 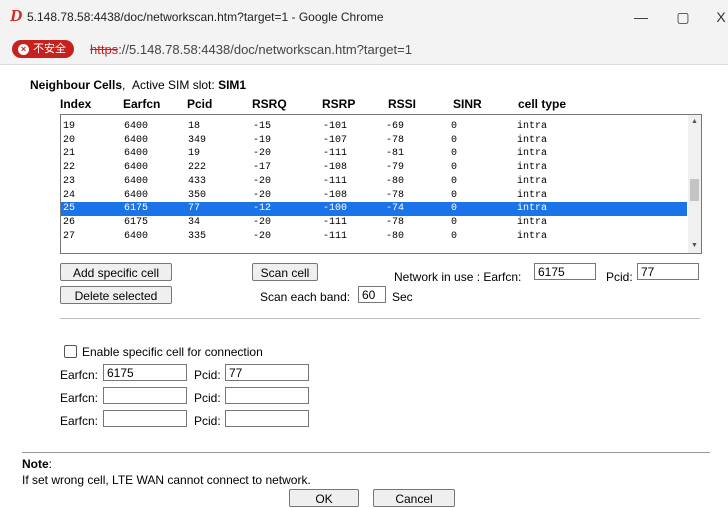 What do you see at coordinates (694, 190) in the screenshot?
I see `scroll-thumb` at bounding box center [694, 190].